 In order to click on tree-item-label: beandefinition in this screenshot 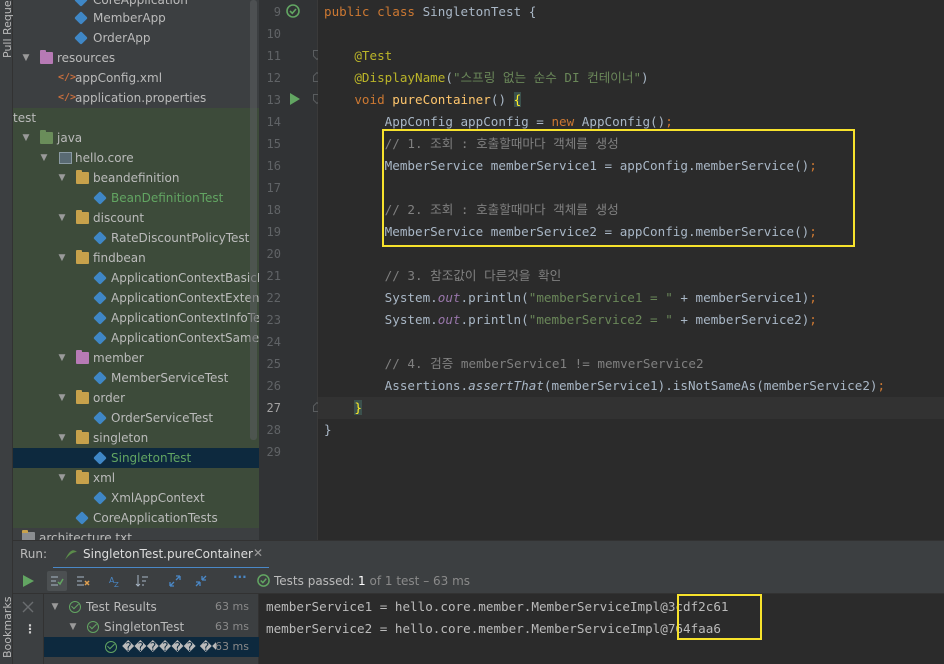, I will do `click(136, 178)`.